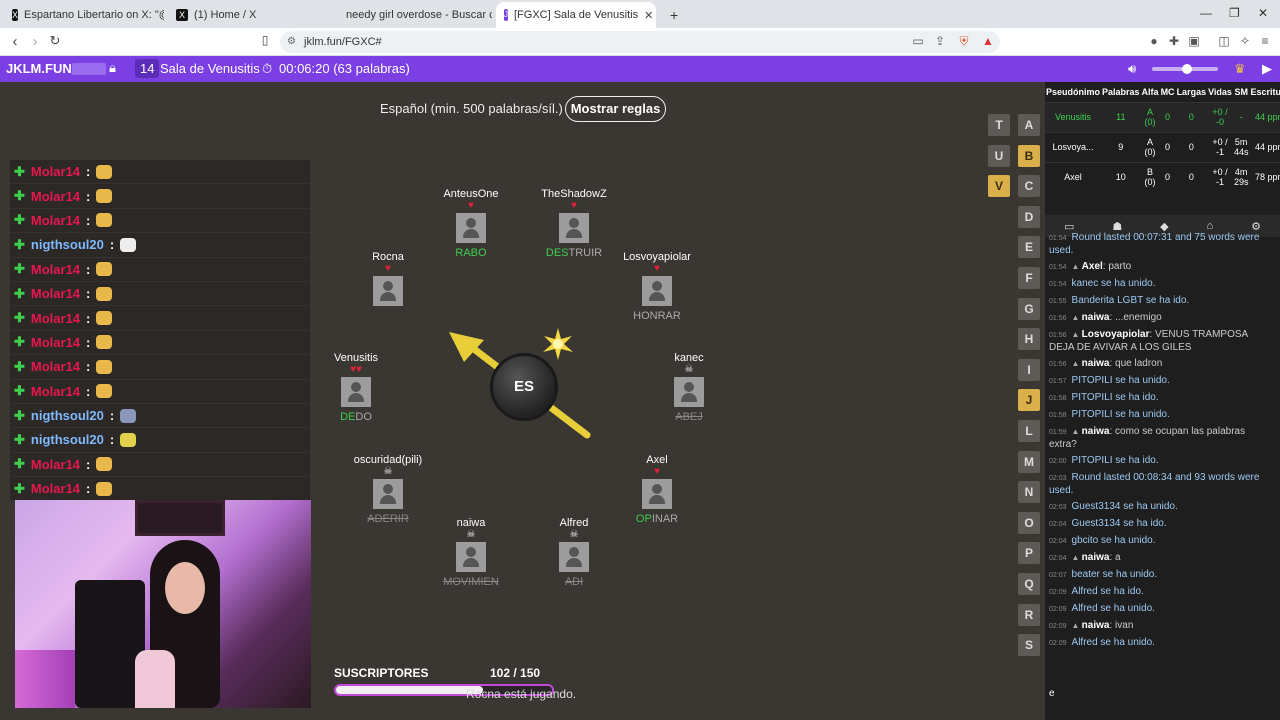  What do you see at coordinates (1154, 41) in the screenshot?
I see `extension-icon: ●` at bounding box center [1154, 41].